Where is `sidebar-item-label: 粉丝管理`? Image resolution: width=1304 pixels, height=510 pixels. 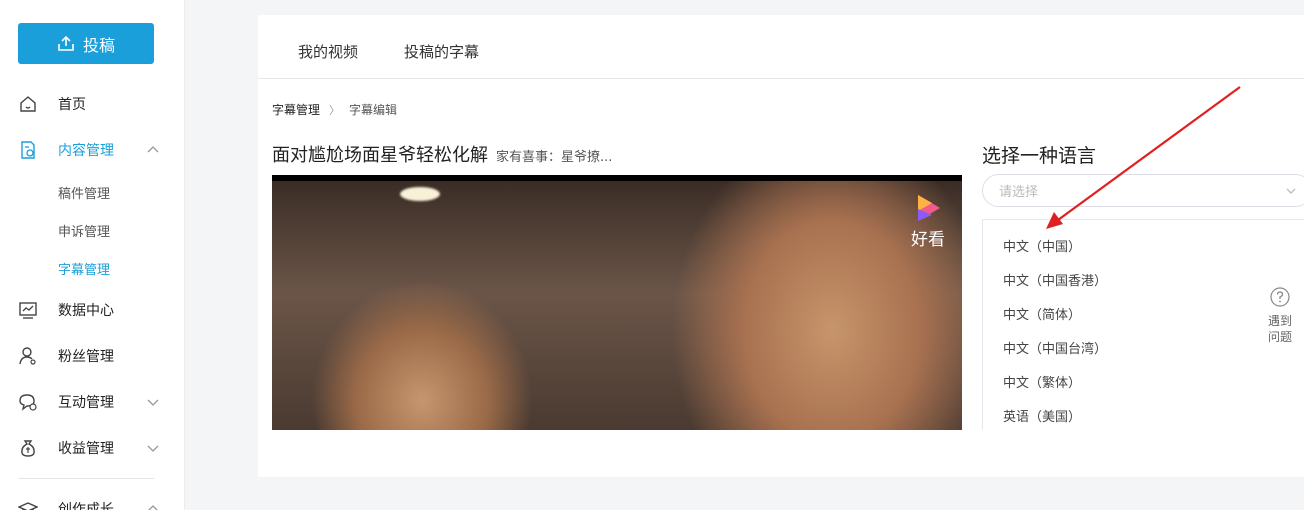 sidebar-item-label: 粉丝管理 is located at coordinates (86, 357).